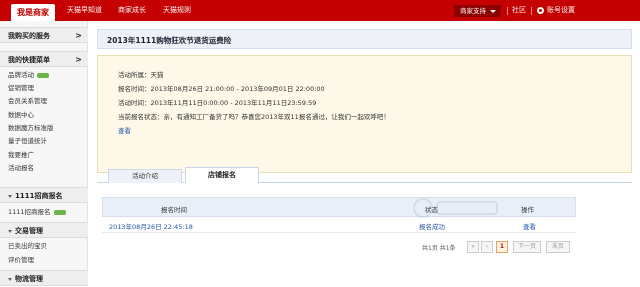 This screenshot has width=640, height=287. I want to click on merchant-support-dropdown: 商家支持, so click(477, 11).